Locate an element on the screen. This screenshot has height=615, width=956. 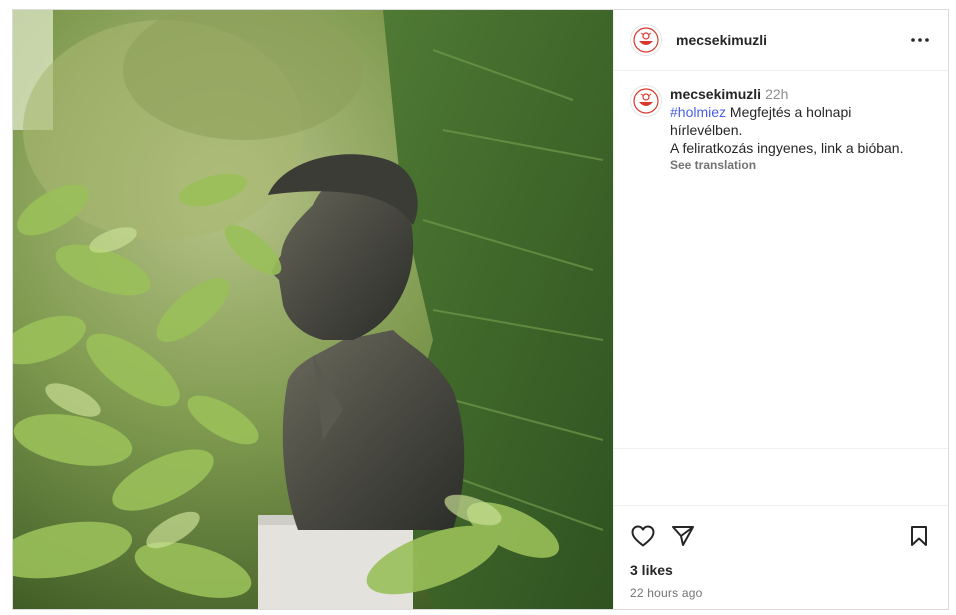
see-translation-button: See translation is located at coordinates (786, 165).